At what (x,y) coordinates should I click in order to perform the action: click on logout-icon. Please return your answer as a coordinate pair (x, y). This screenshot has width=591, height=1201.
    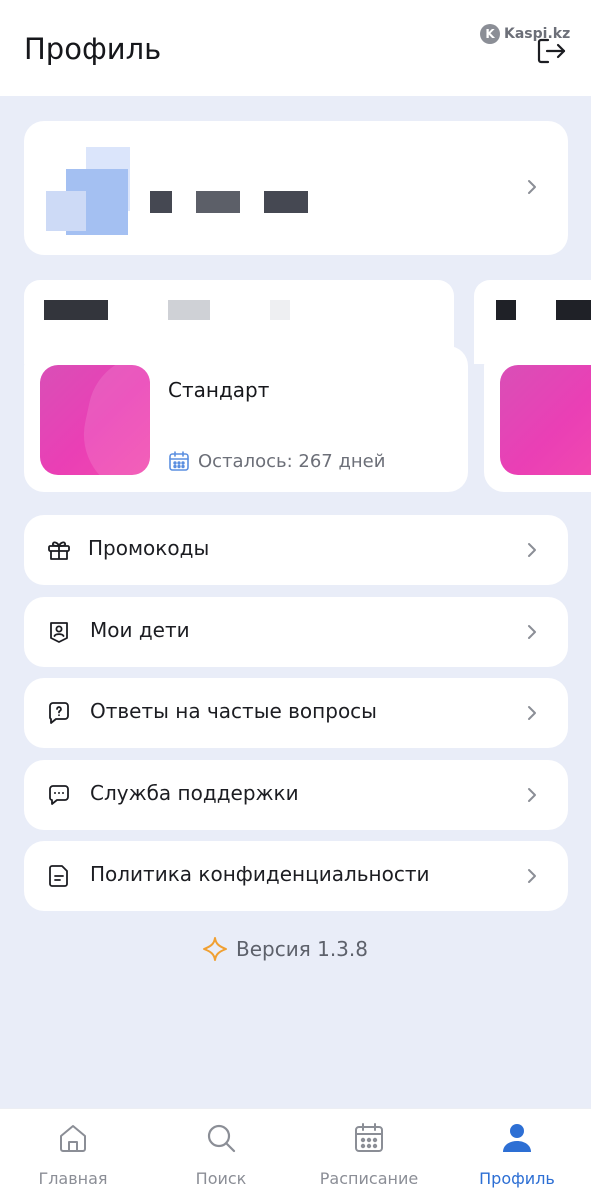
    Looking at the image, I should click on (551, 51).